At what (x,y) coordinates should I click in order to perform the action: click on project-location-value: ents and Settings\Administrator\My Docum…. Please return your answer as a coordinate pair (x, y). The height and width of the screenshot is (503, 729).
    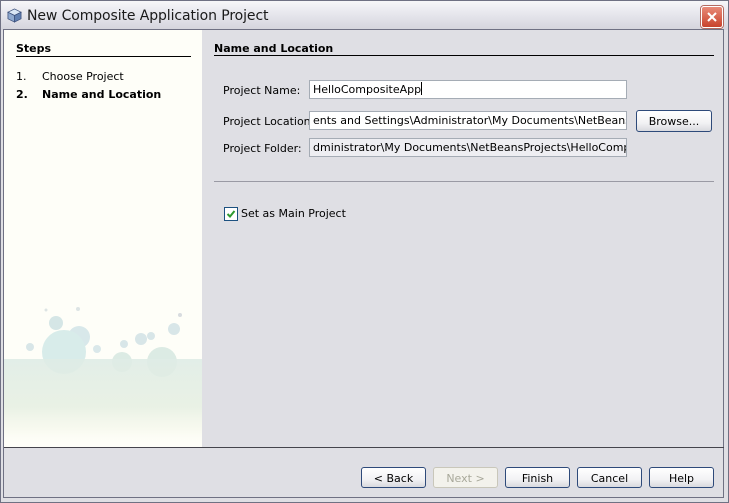
    Looking at the image, I should click on (469, 120).